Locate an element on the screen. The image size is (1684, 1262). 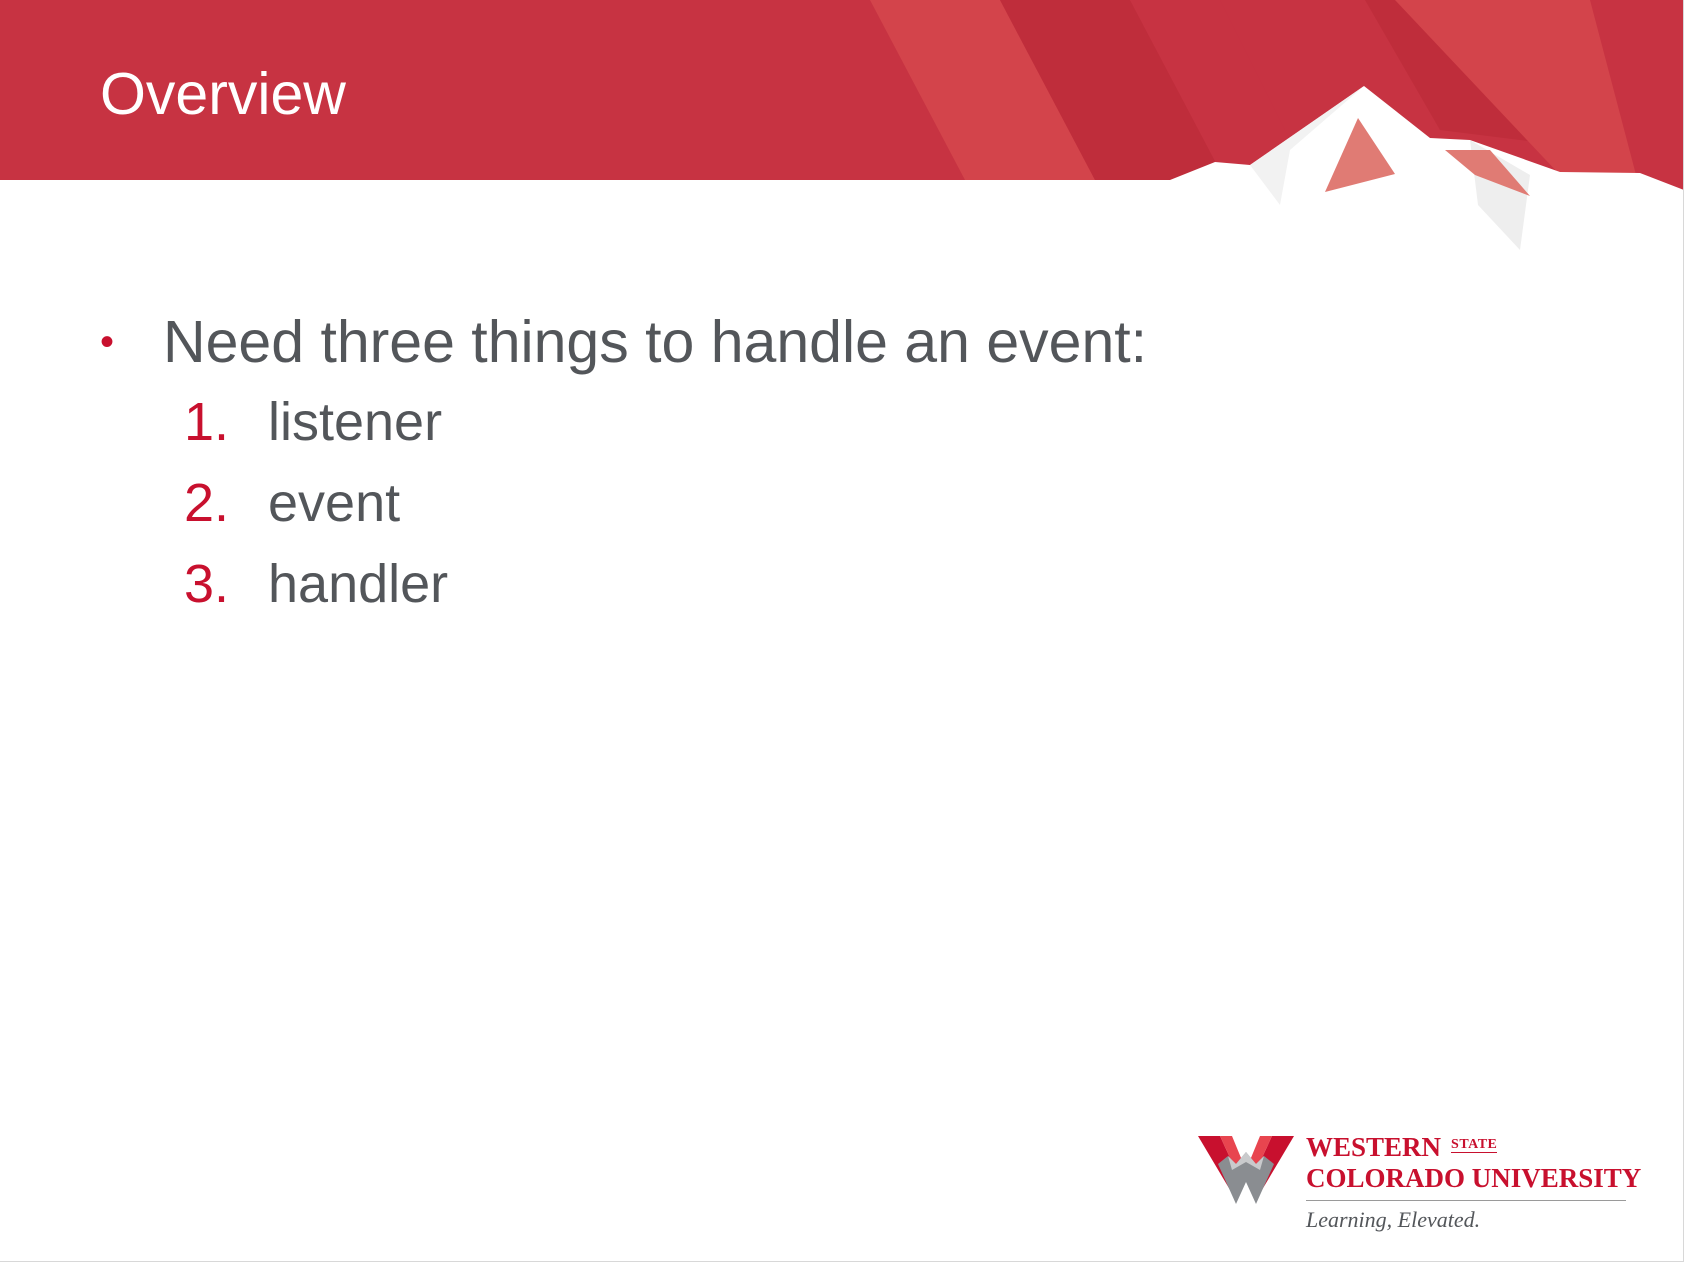
logo-wordmark-line1: WESTERN STATE is located at coordinates (1402, 1147).